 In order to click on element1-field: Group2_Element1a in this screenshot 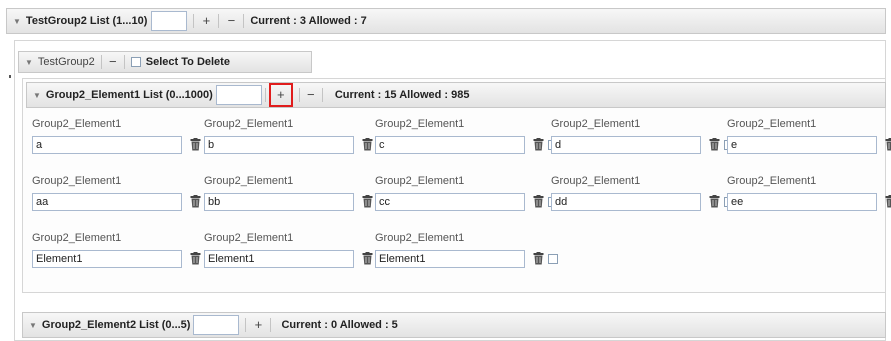, I will do `click(123, 141)`.